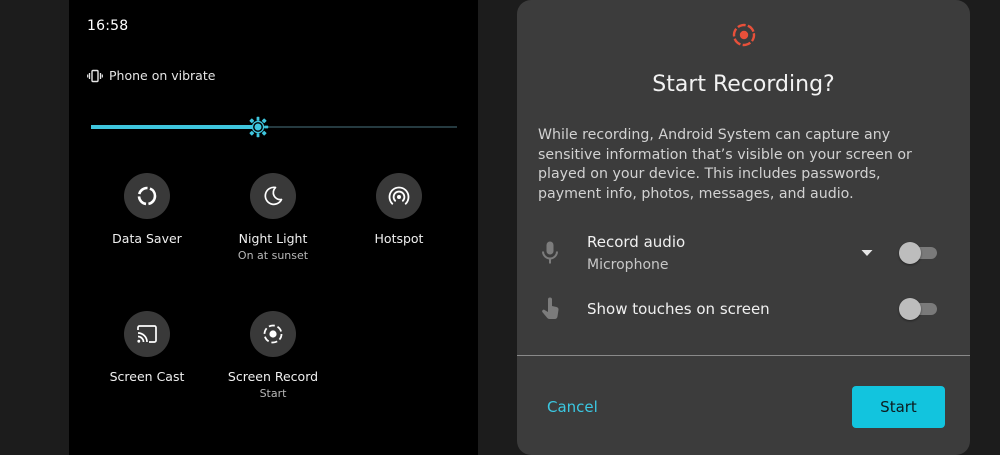  What do you see at coordinates (274, 127) in the screenshot?
I see `brightness-slider` at bounding box center [274, 127].